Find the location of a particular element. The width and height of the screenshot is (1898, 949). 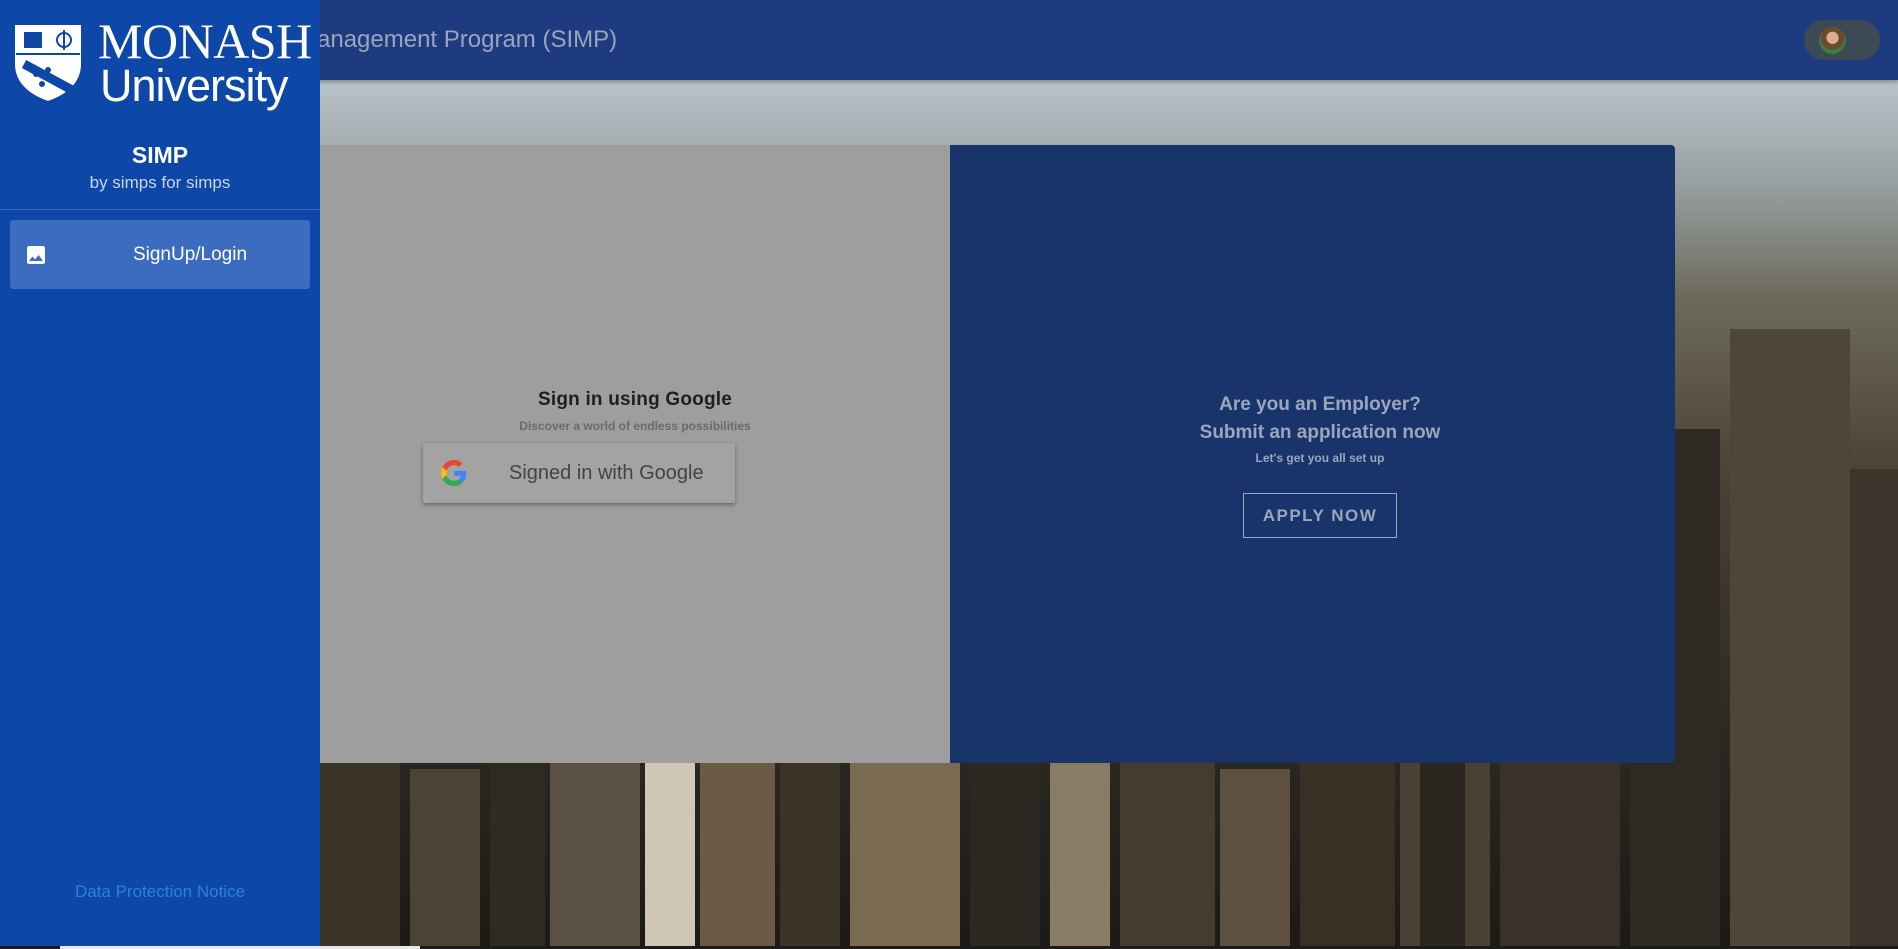

employer-cta-text: Submit an application now is located at coordinates (1320, 432).